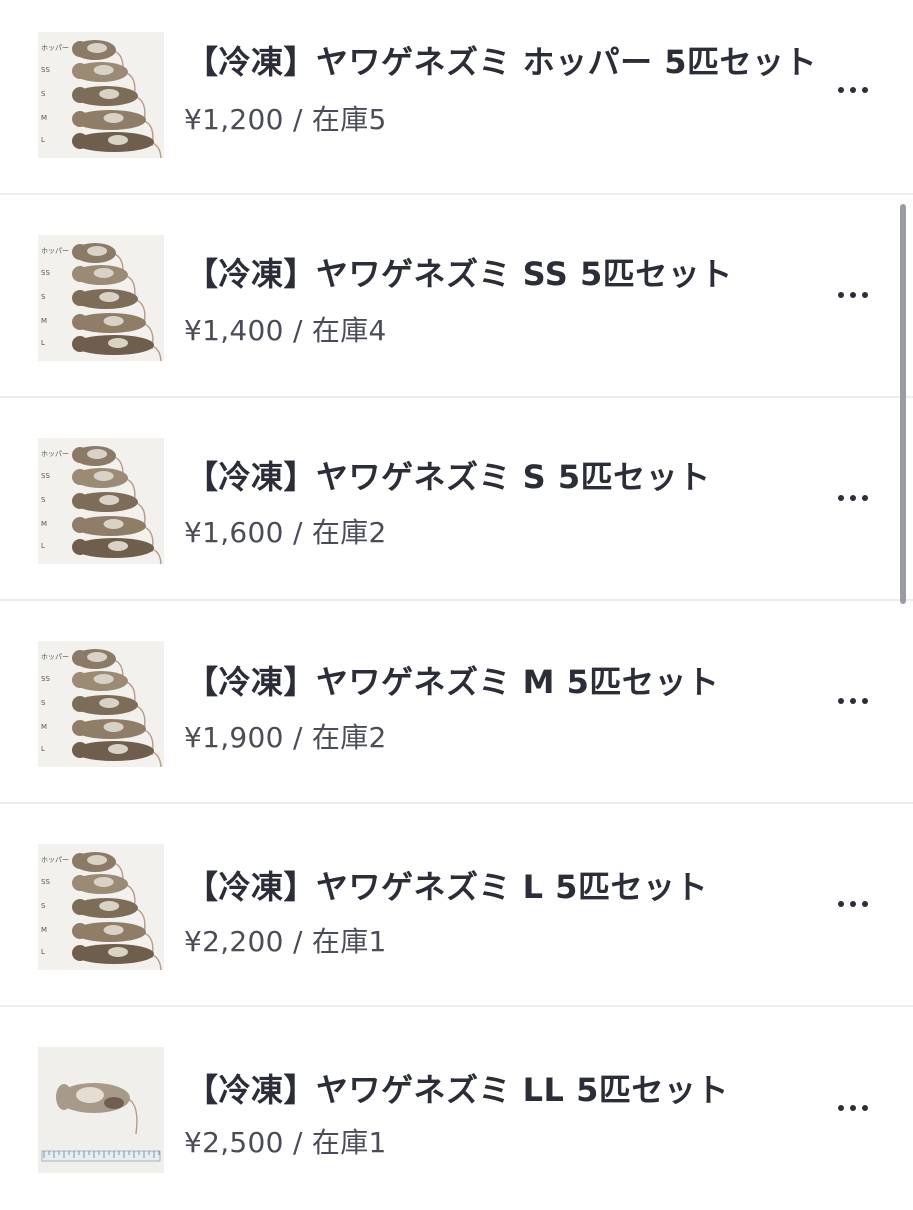 The image size is (913, 1210). I want to click on product-thumbnail, so click(101, 1110).